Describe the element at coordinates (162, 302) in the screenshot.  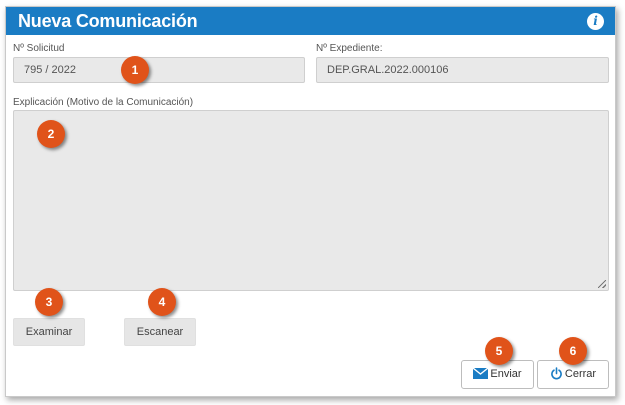
I see `callout-badge-4: 4` at that location.